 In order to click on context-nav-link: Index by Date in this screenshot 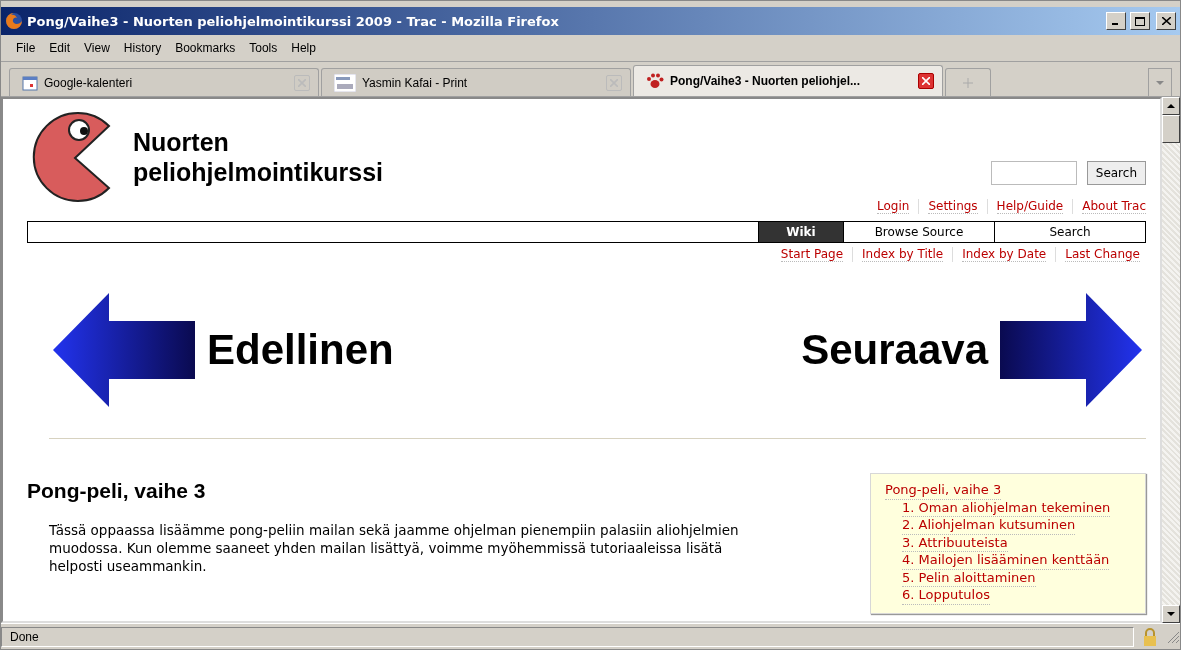, I will do `click(1004, 254)`.